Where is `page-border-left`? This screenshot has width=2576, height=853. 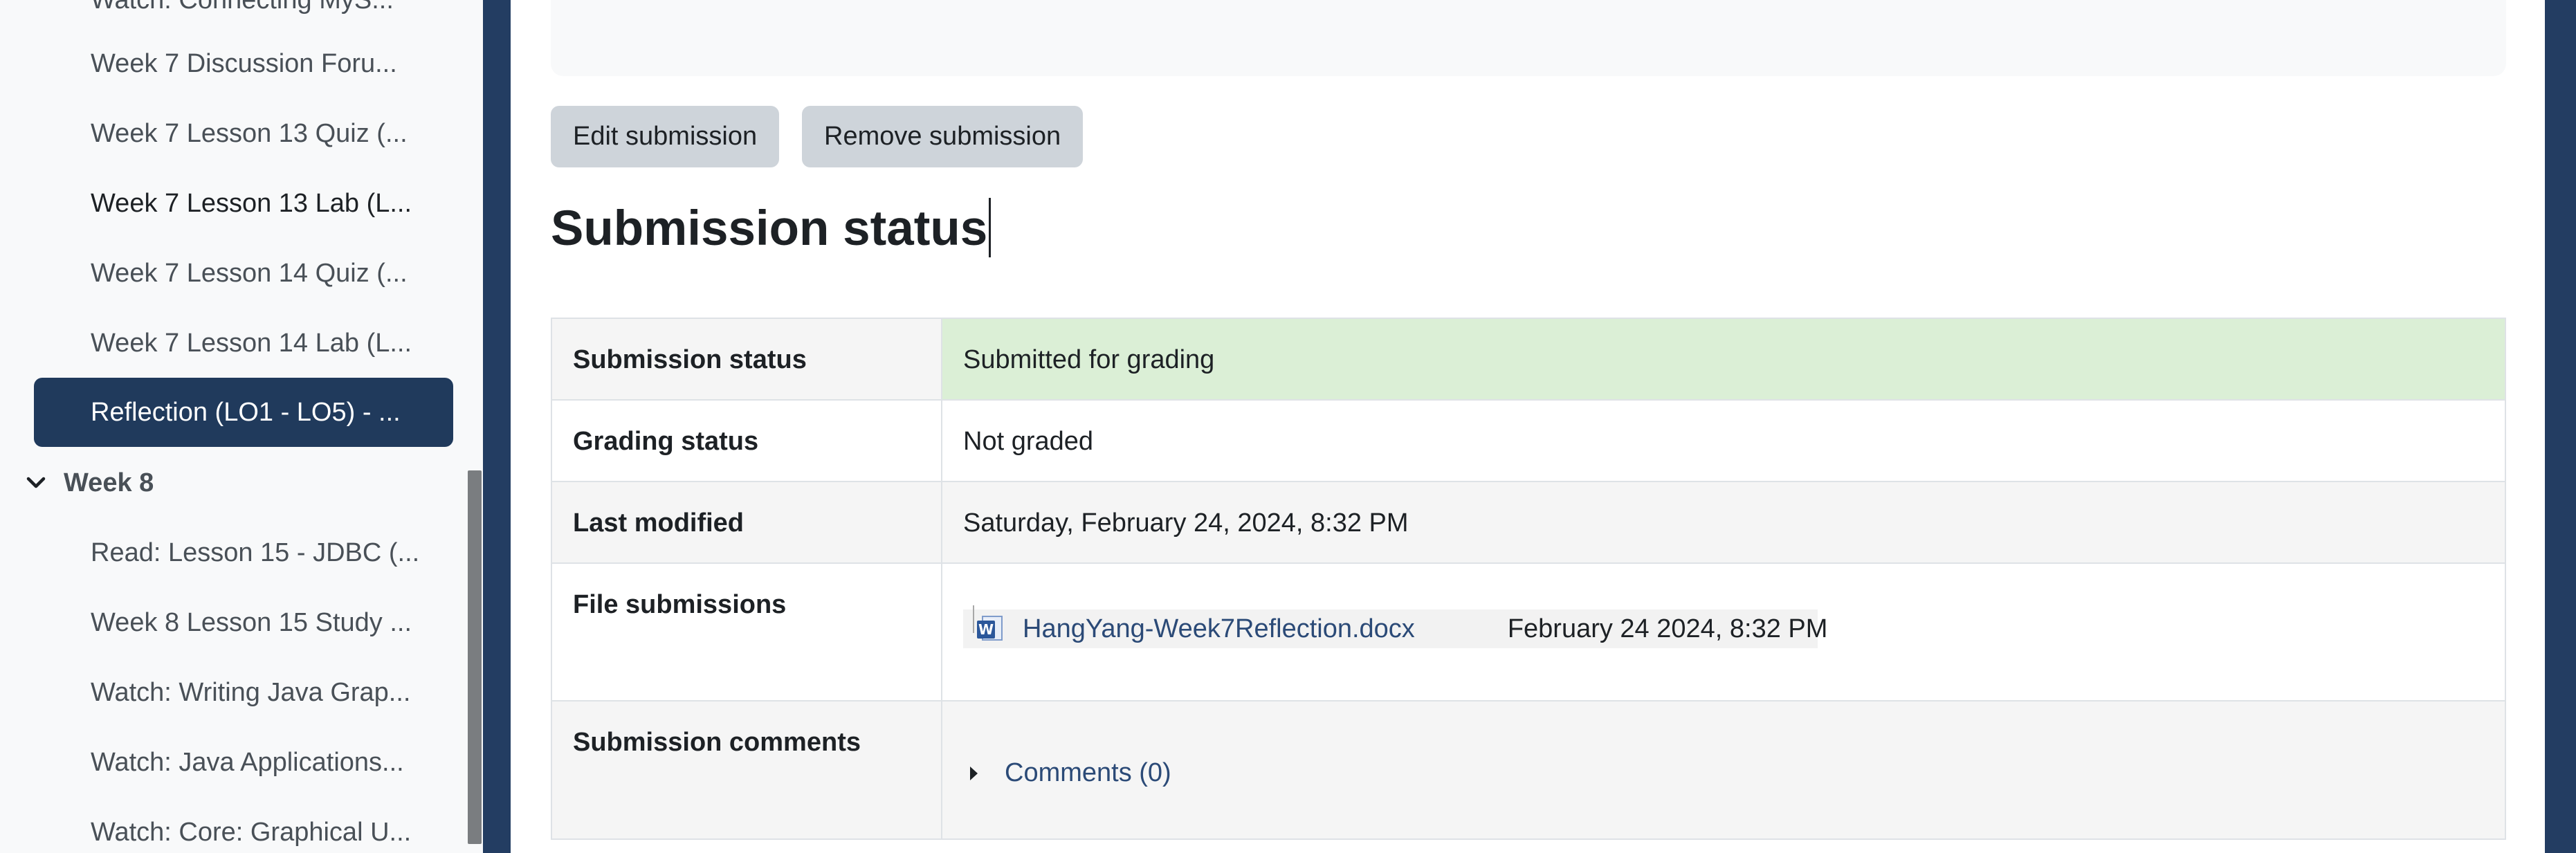
page-border-left is located at coordinates (497, 426).